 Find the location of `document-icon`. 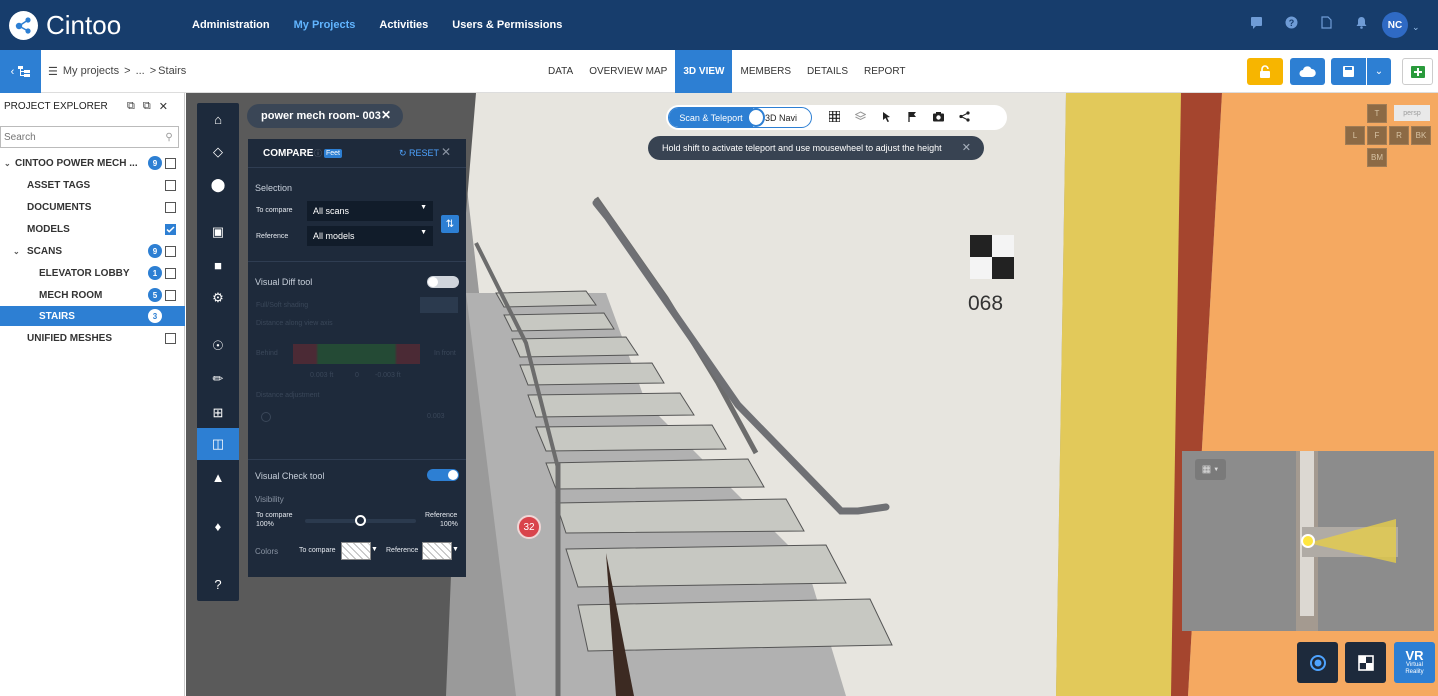

document-icon is located at coordinates (1326, 22).